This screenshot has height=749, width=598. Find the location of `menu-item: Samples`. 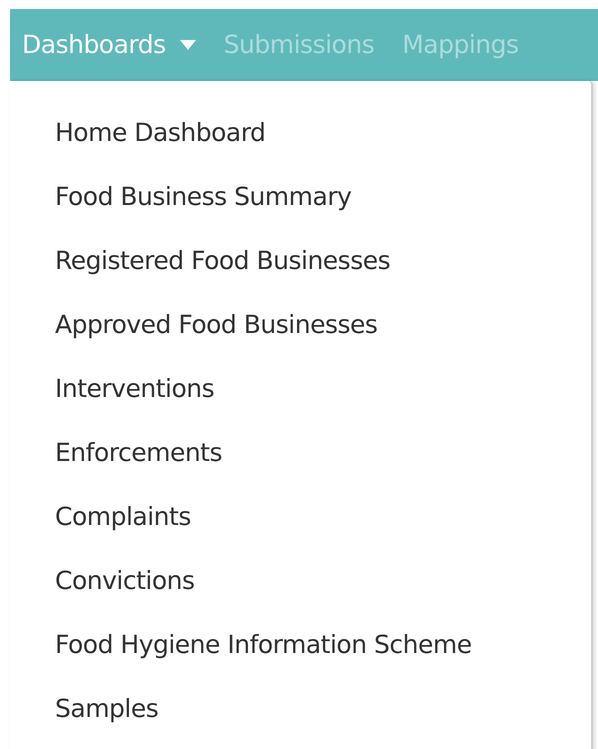

menu-item: Samples is located at coordinates (323, 709).